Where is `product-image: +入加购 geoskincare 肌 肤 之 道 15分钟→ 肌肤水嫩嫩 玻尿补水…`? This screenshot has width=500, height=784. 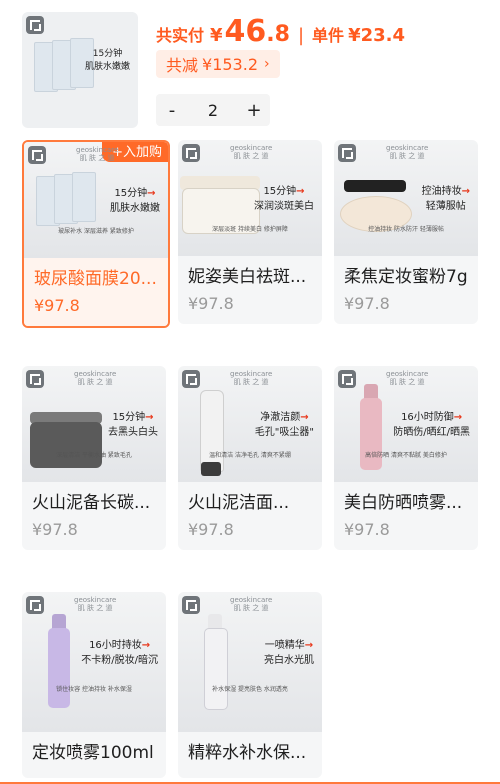 product-image: +入加购 geoskincare 肌 肤 之 道 15分钟→ 肌肤水嫩嫩 玻尿补水… is located at coordinates (96, 200).